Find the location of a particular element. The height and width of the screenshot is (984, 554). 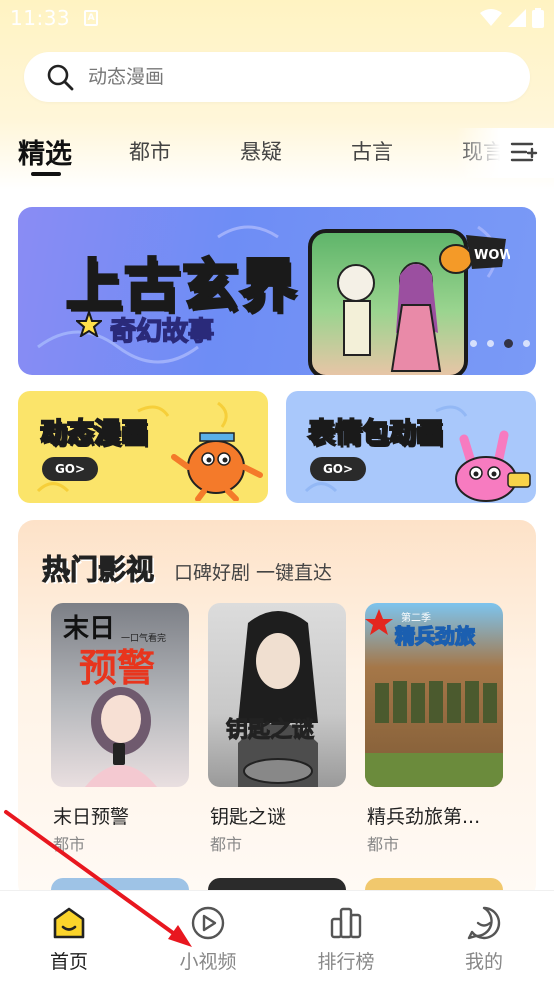

tab-featured: 精选 is located at coordinates (45, 151).